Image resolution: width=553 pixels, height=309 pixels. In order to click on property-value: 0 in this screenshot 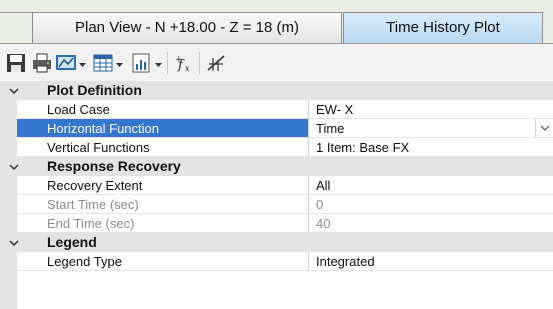, I will do `click(430, 204)`.